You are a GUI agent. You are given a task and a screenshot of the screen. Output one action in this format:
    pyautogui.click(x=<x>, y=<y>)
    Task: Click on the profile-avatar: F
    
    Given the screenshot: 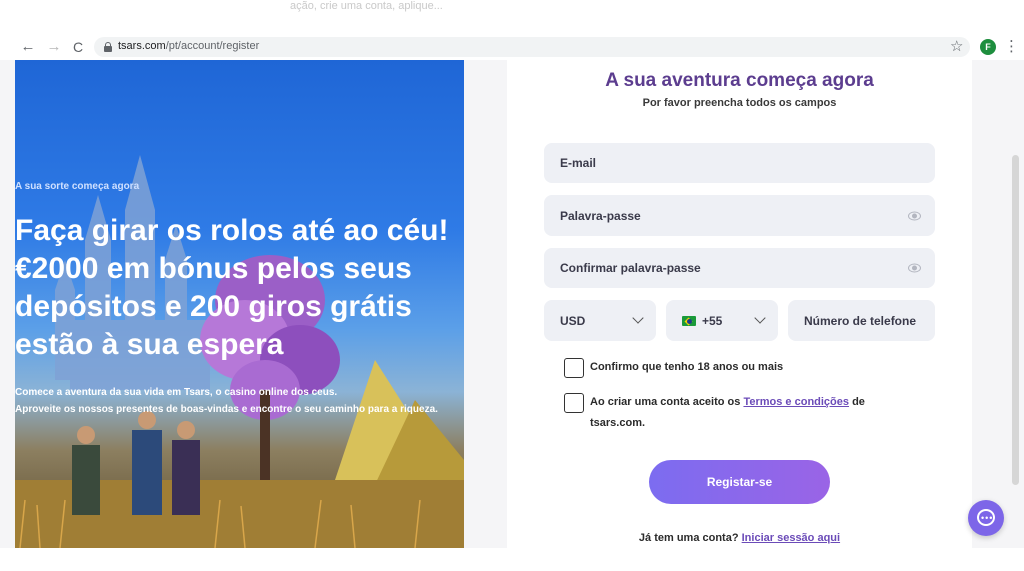 What is the action you would take?
    pyautogui.click(x=988, y=47)
    